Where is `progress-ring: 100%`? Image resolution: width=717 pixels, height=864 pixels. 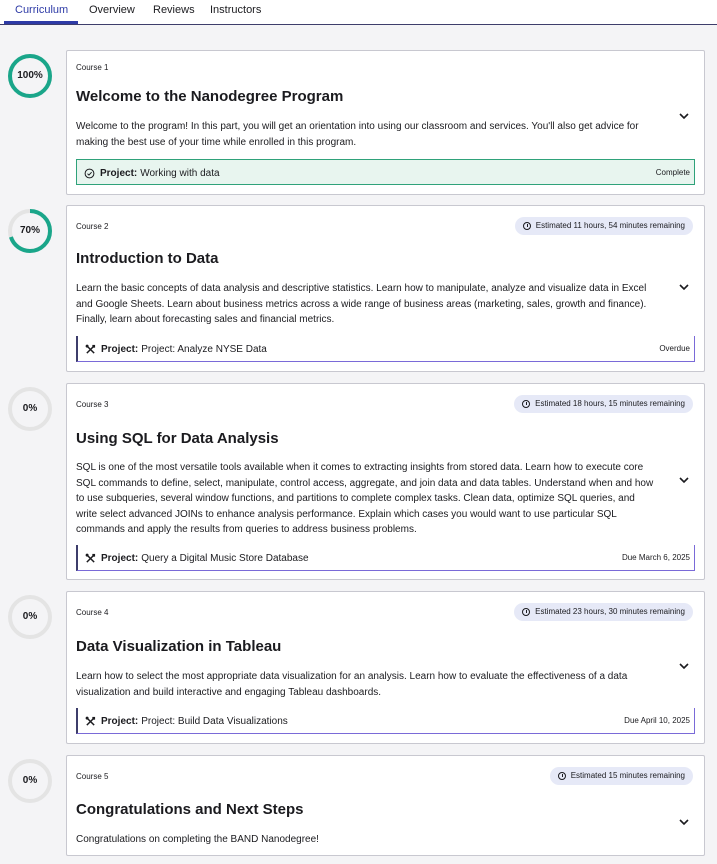 progress-ring: 100% is located at coordinates (30, 76).